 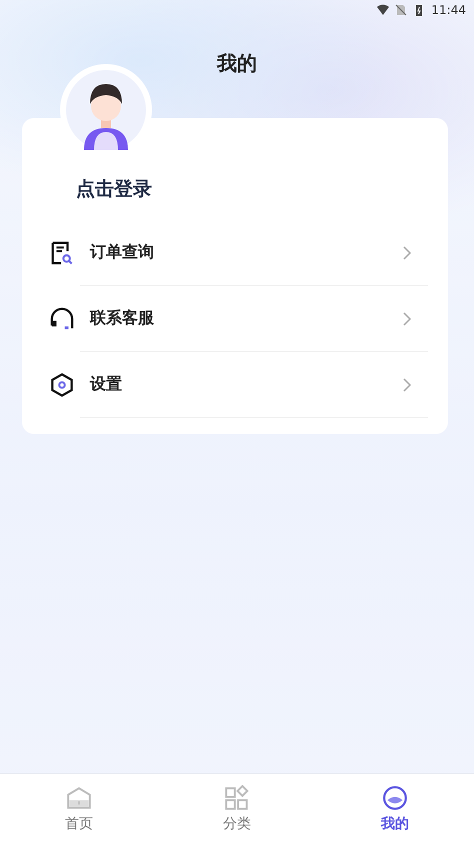 I want to click on avatar-icon, so click(x=106, y=110).